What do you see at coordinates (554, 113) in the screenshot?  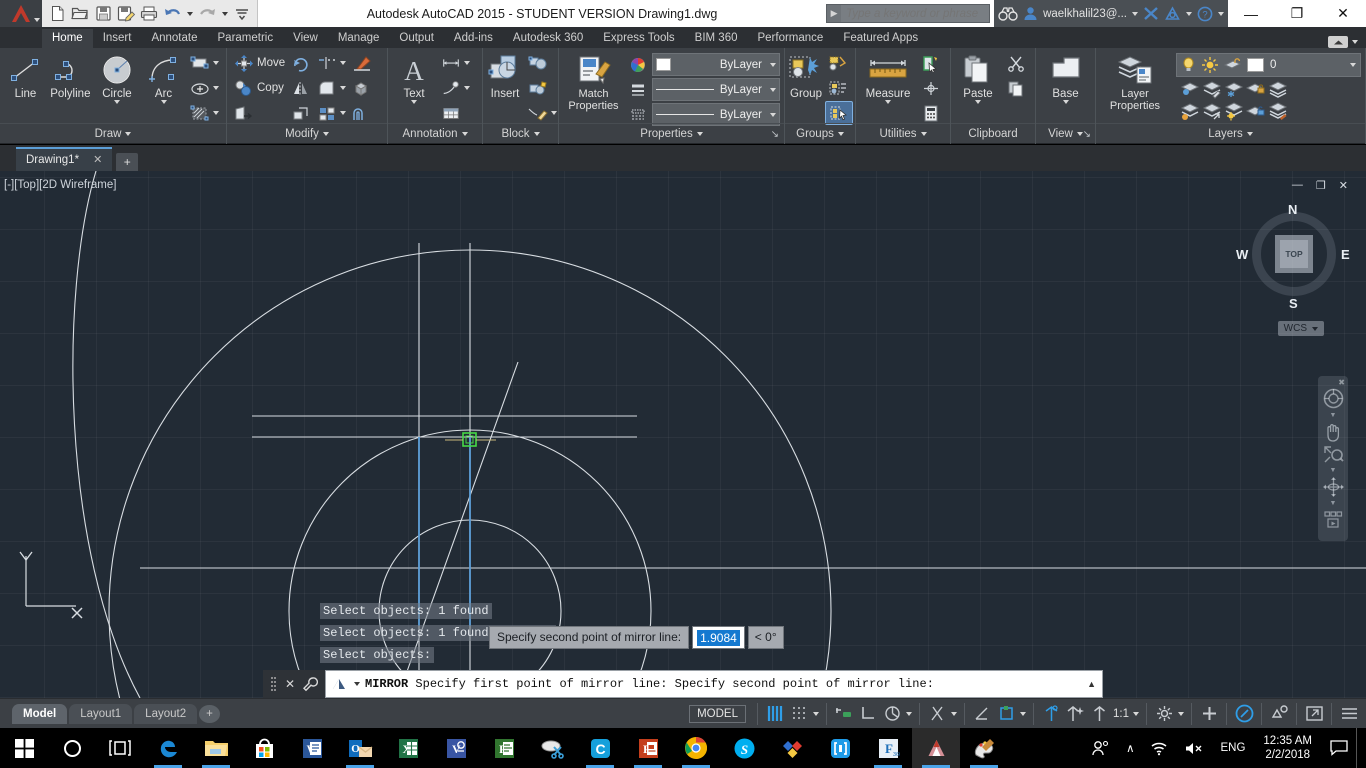 I see `define-attribute-dropdown-icon` at bounding box center [554, 113].